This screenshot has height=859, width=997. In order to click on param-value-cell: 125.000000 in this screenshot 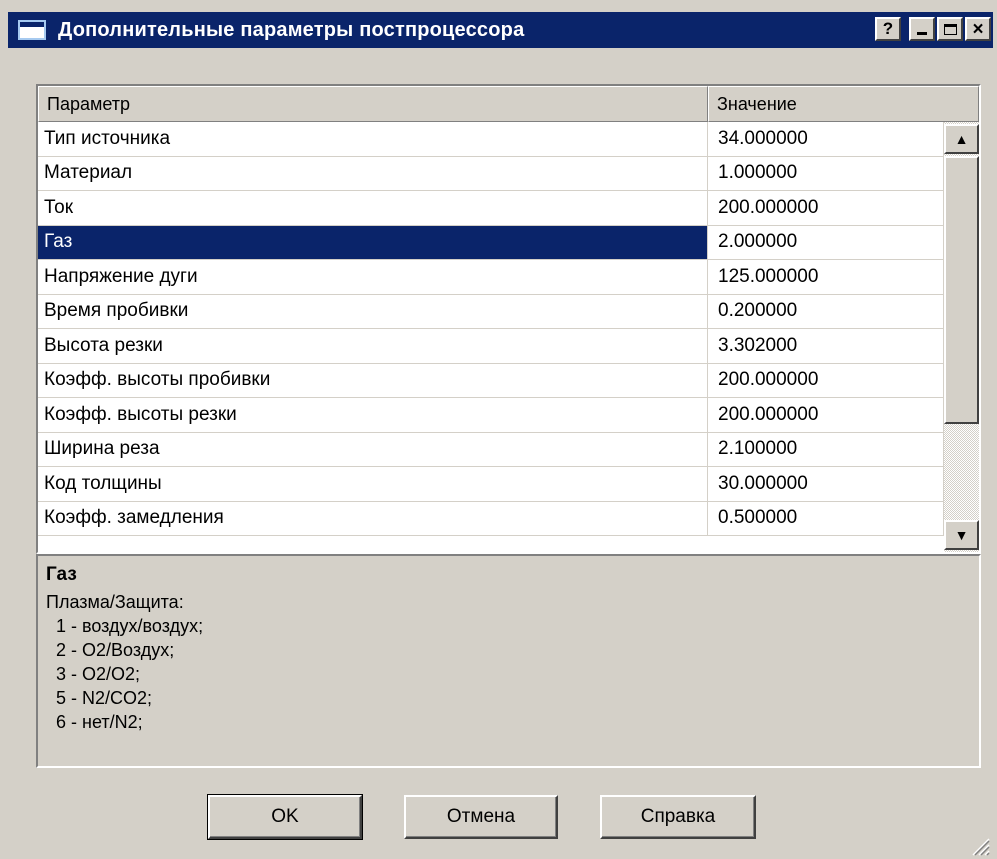, I will do `click(826, 277)`.